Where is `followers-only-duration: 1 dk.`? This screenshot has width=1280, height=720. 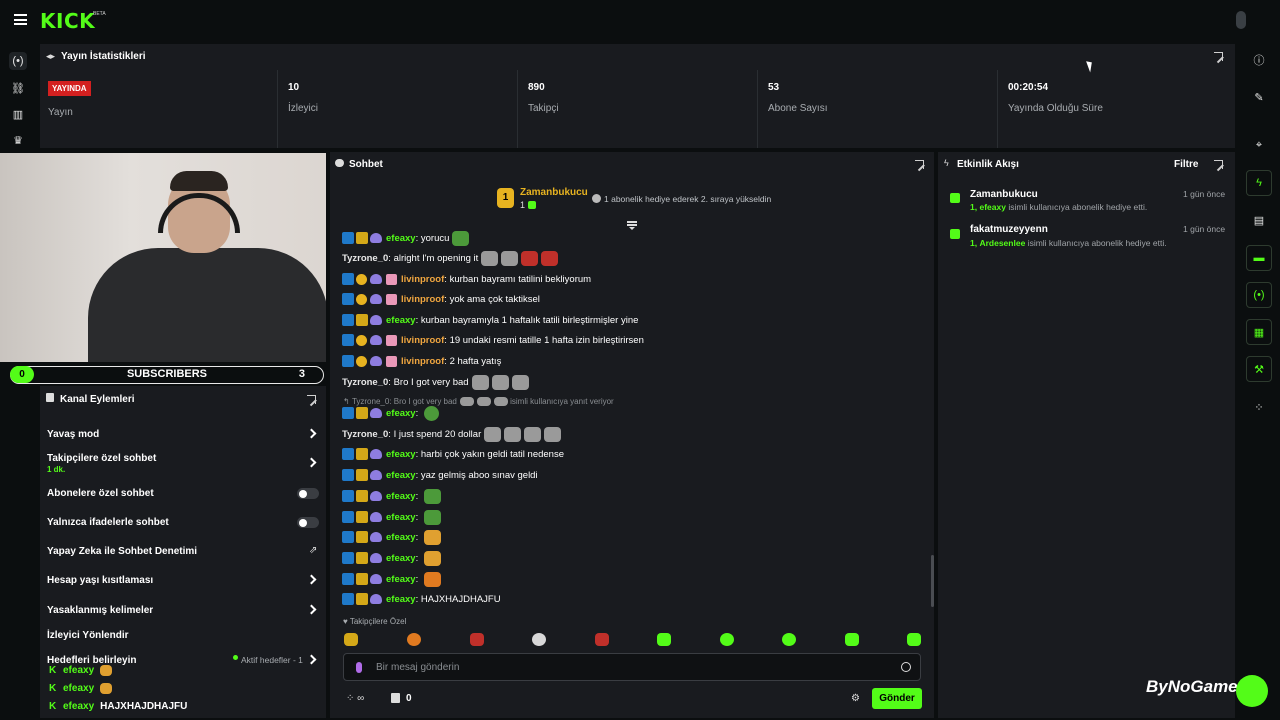 followers-only-duration: 1 dk. is located at coordinates (56, 469).